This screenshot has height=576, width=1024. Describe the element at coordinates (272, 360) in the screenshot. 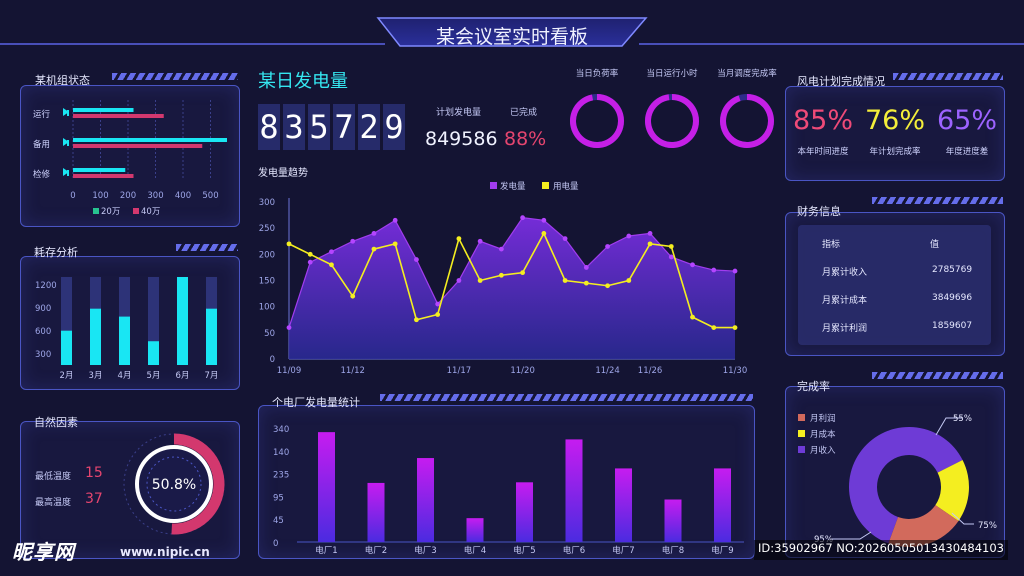

I see `y-tick-label: 0` at that location.